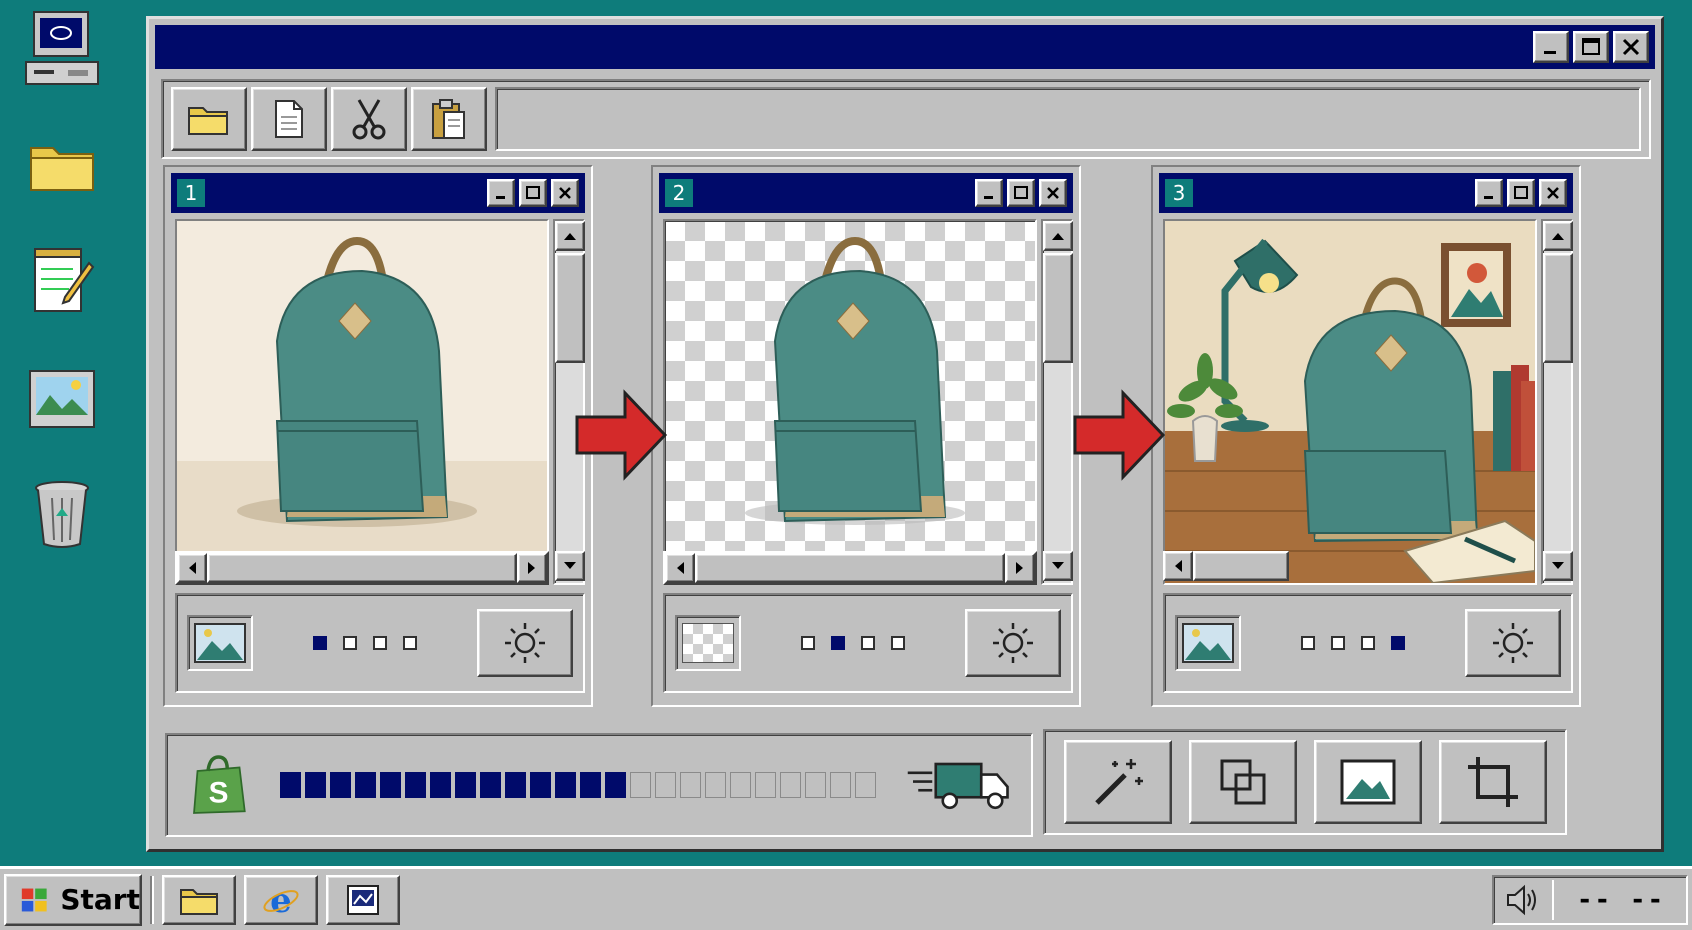  I want to click on step-indicator, so click(365, 643).